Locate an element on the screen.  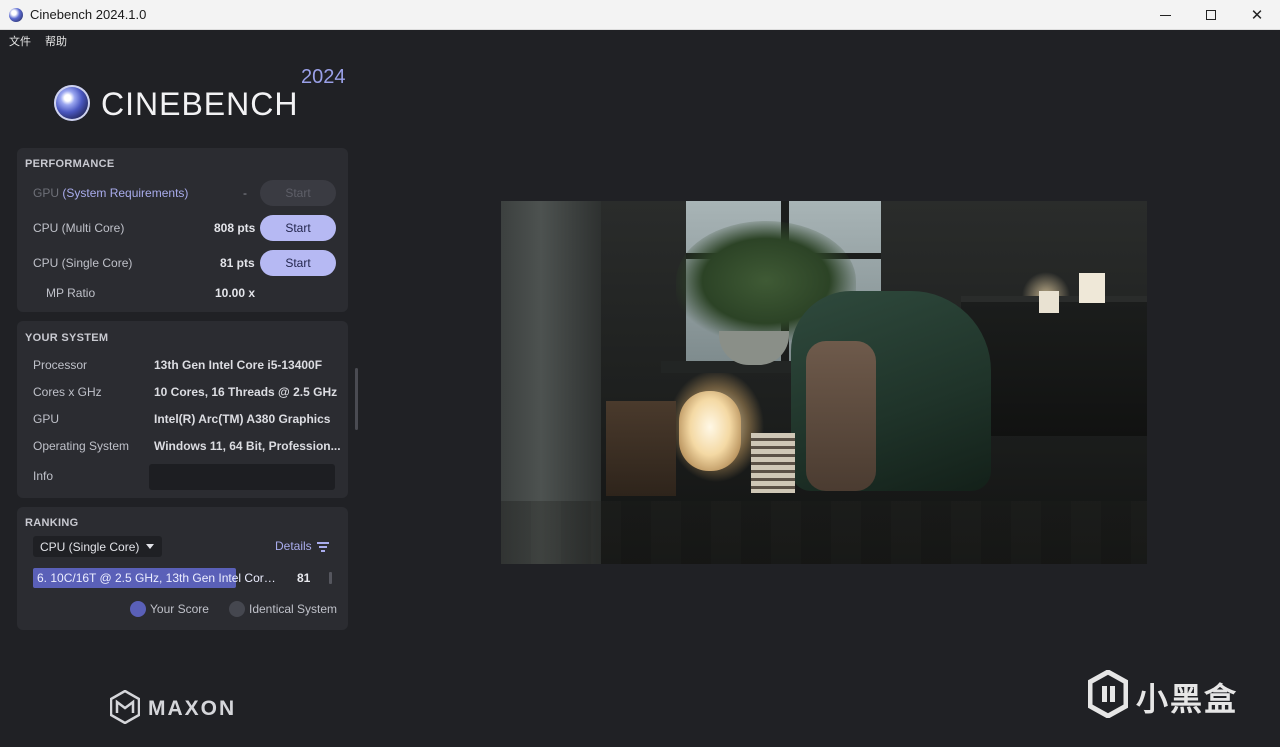
minimize-icon is located at coordinates (1165, 15).